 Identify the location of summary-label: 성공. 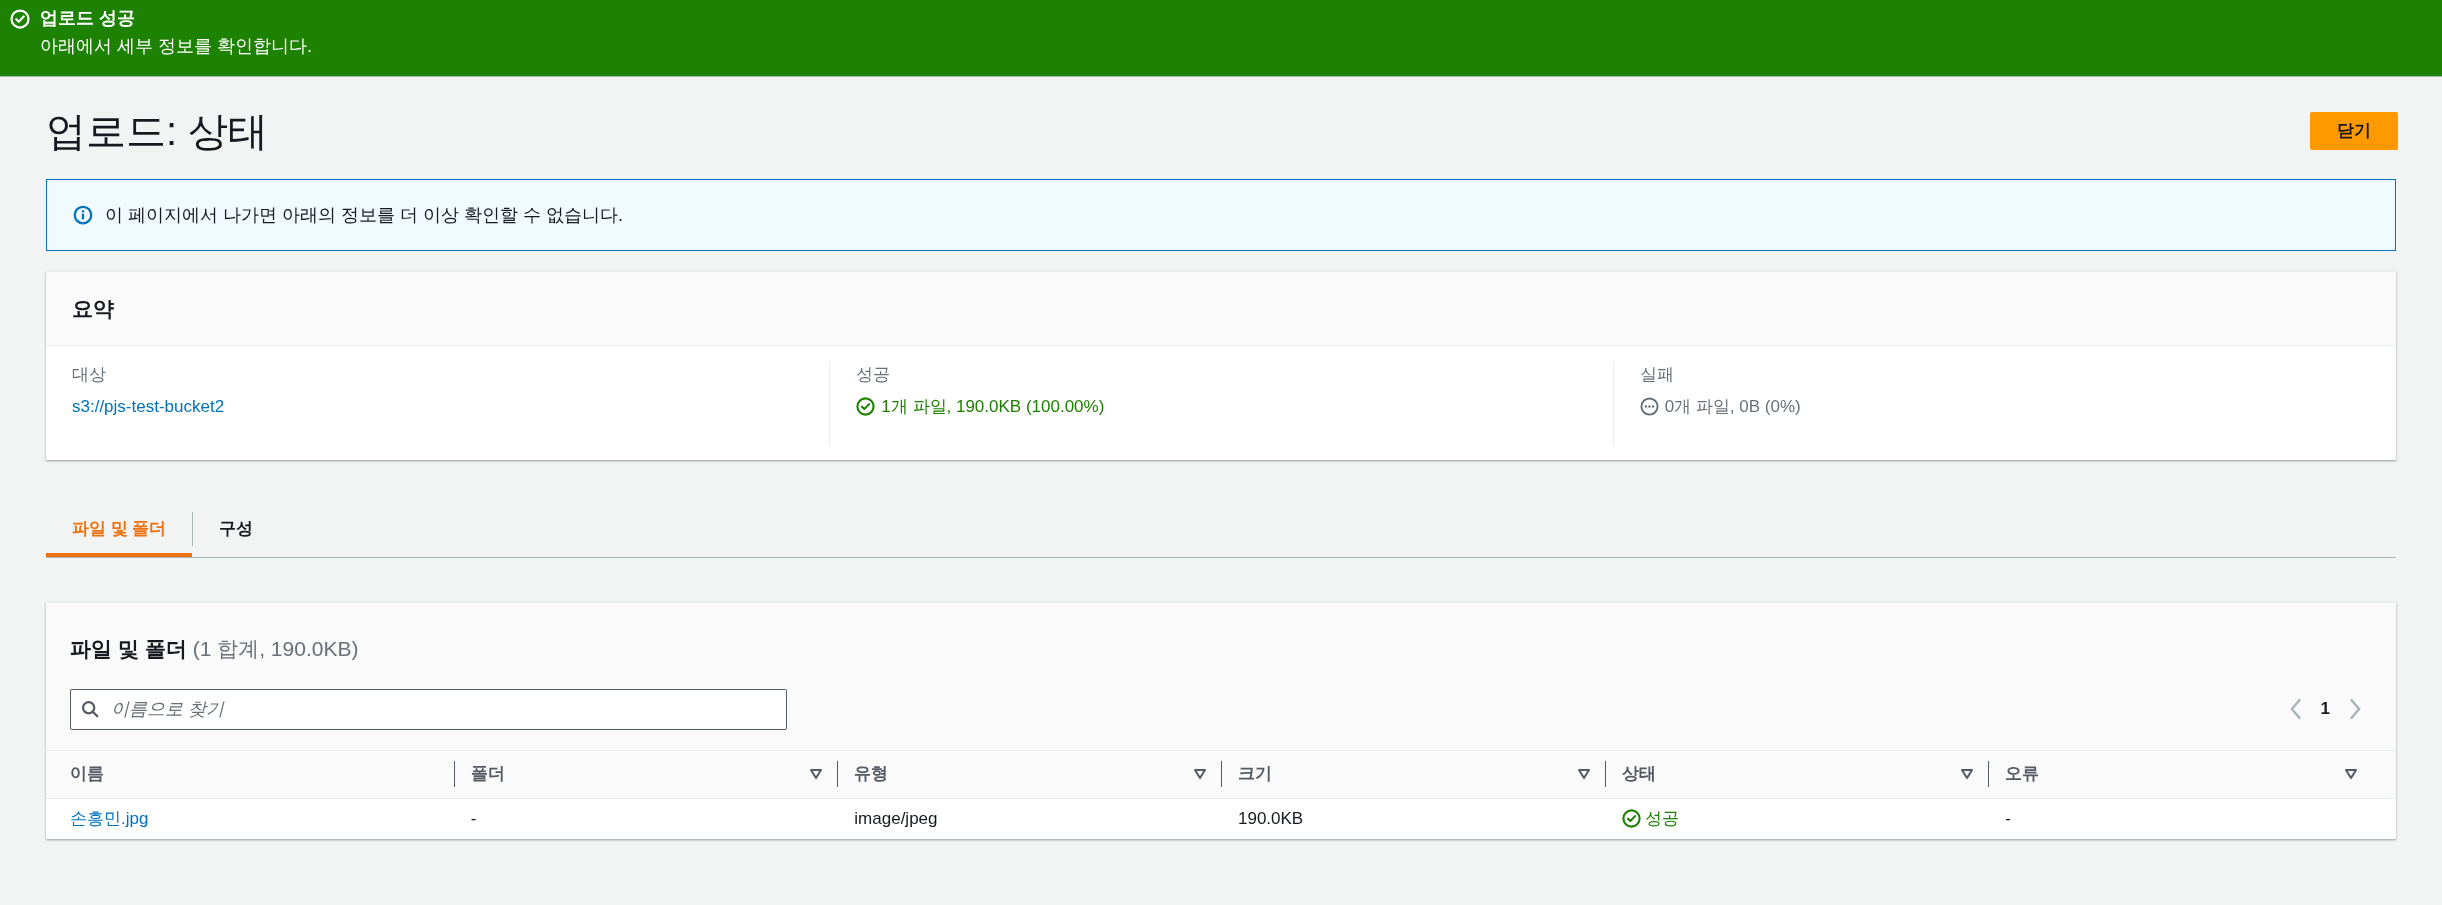
(874, 375).